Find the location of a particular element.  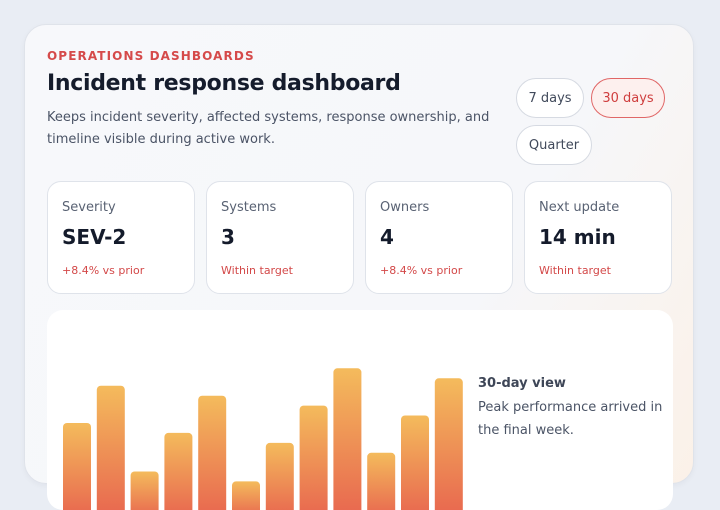

kpi-next-update-card: Next update 14 min Within target is located at coordinates (598, 237).